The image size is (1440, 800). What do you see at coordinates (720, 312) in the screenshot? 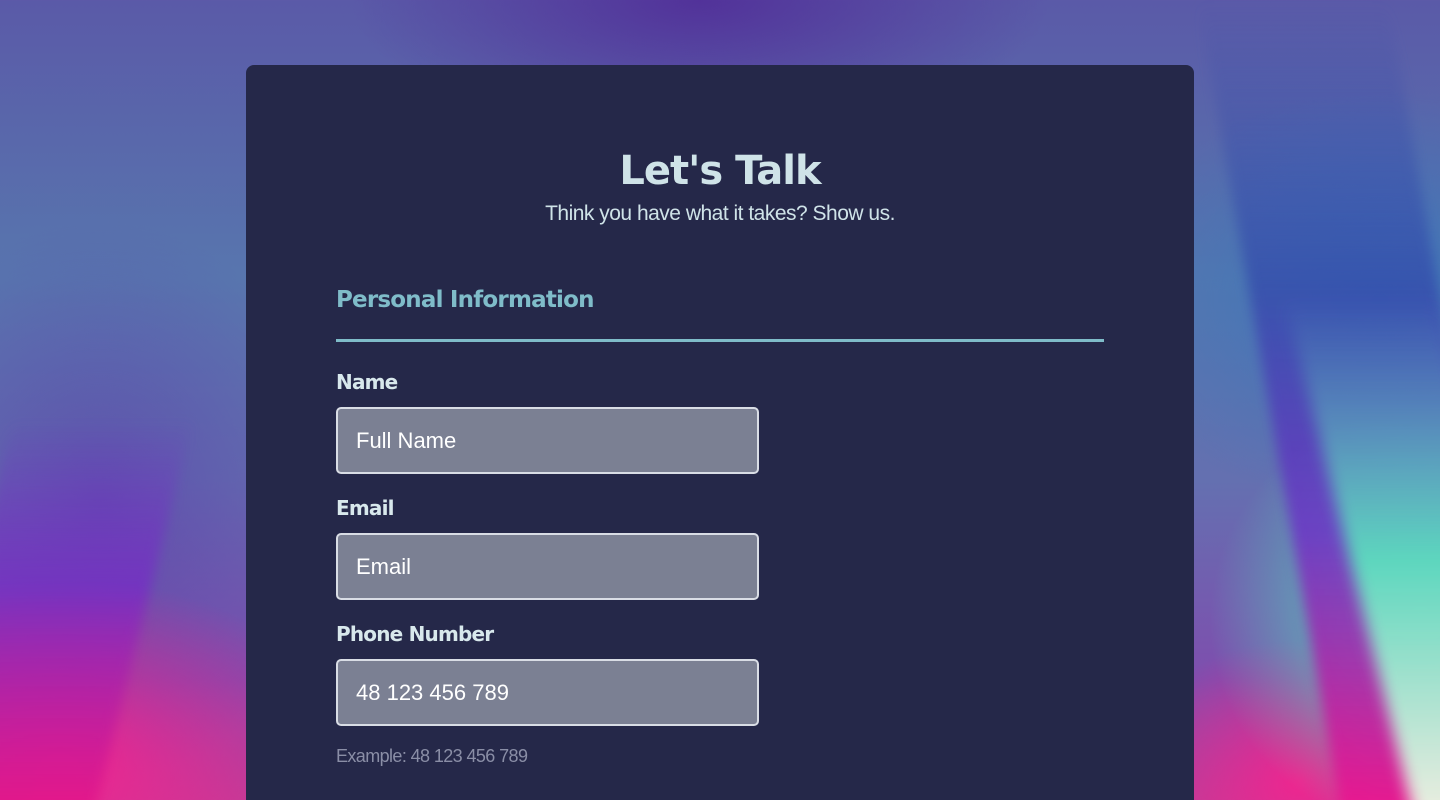
I see `section-title-personal-information: Personal Information` at bounding box center [720, 312].